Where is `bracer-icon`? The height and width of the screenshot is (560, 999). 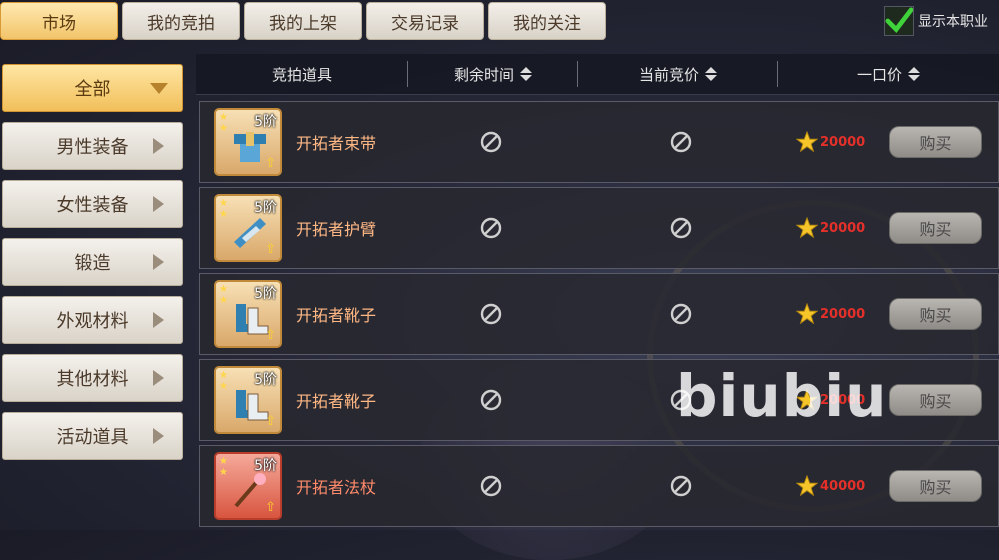 bracer-icon is located at coordinates (250, 233).